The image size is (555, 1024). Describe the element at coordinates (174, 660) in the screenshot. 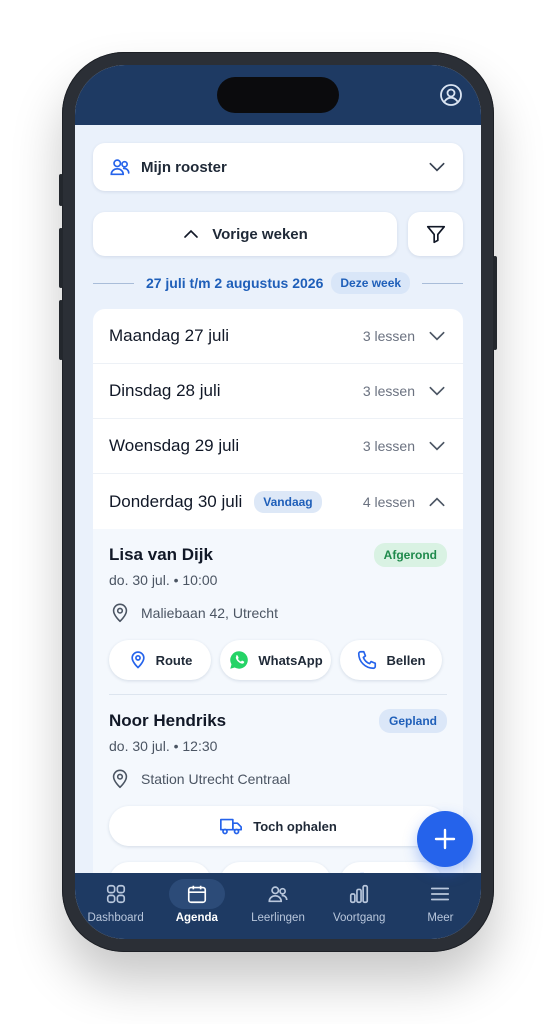

I see `route-label: Route` at that location.